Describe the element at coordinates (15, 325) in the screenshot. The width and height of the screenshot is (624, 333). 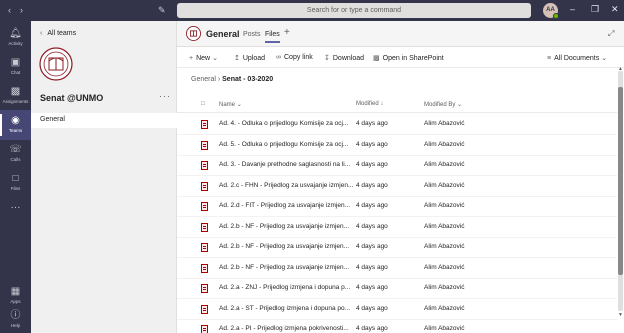
I see `rail-label: Help` at that location.